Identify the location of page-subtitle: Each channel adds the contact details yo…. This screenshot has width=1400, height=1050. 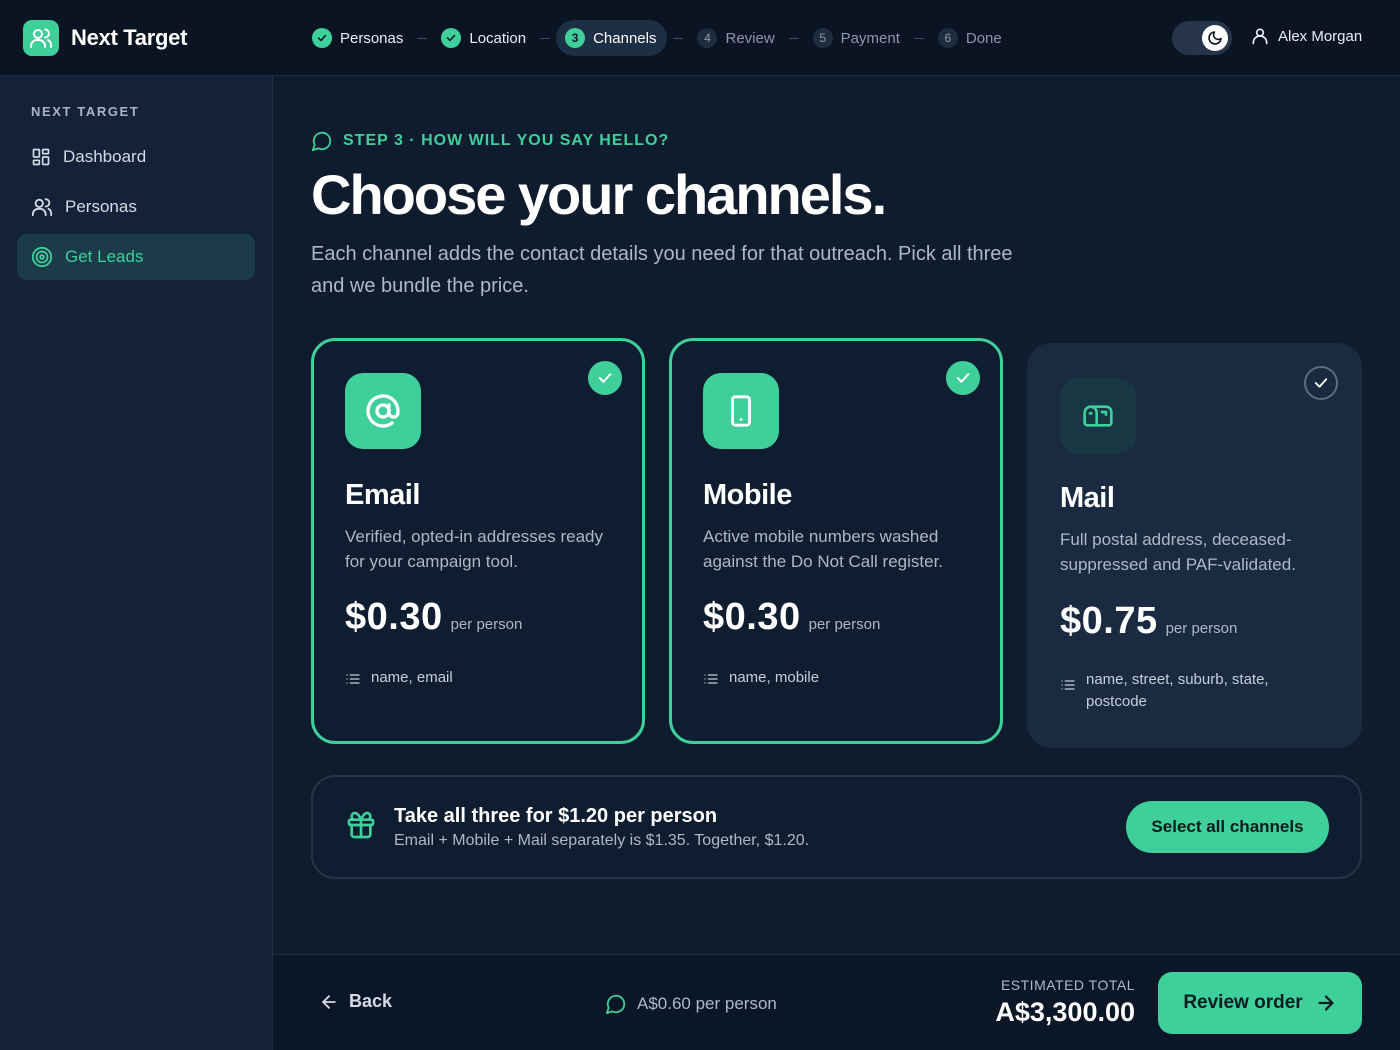
(662, 270).